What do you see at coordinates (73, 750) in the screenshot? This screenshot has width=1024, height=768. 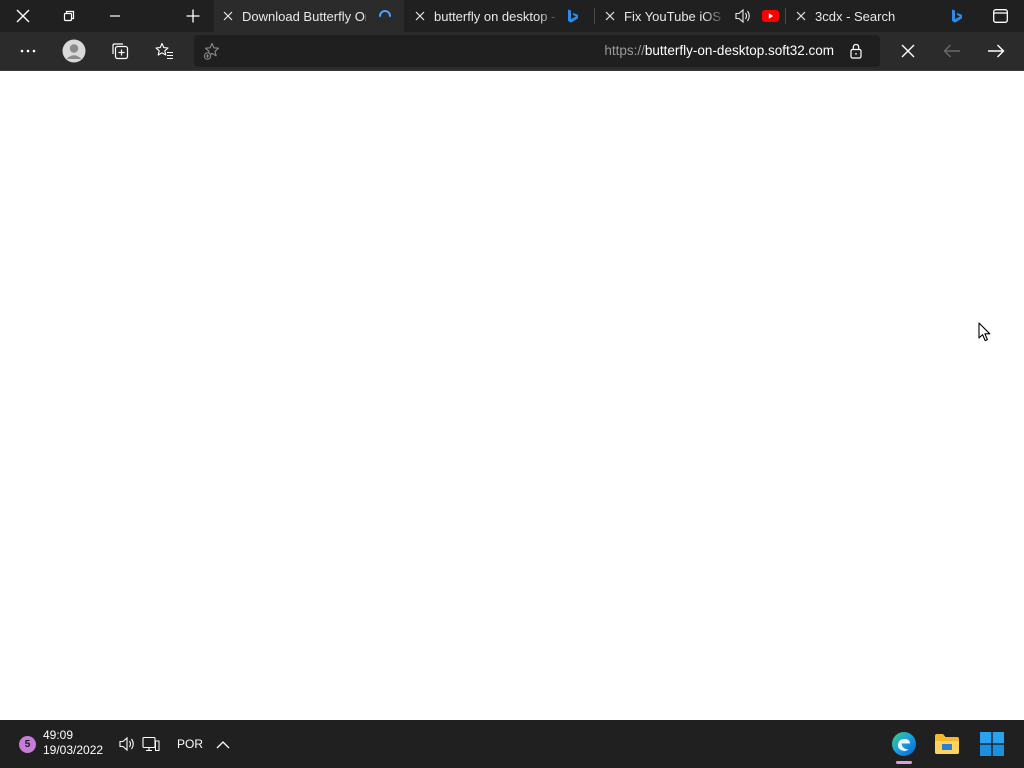 I see `clock-date: 19/03/2022` at bounding box center [73, 750].